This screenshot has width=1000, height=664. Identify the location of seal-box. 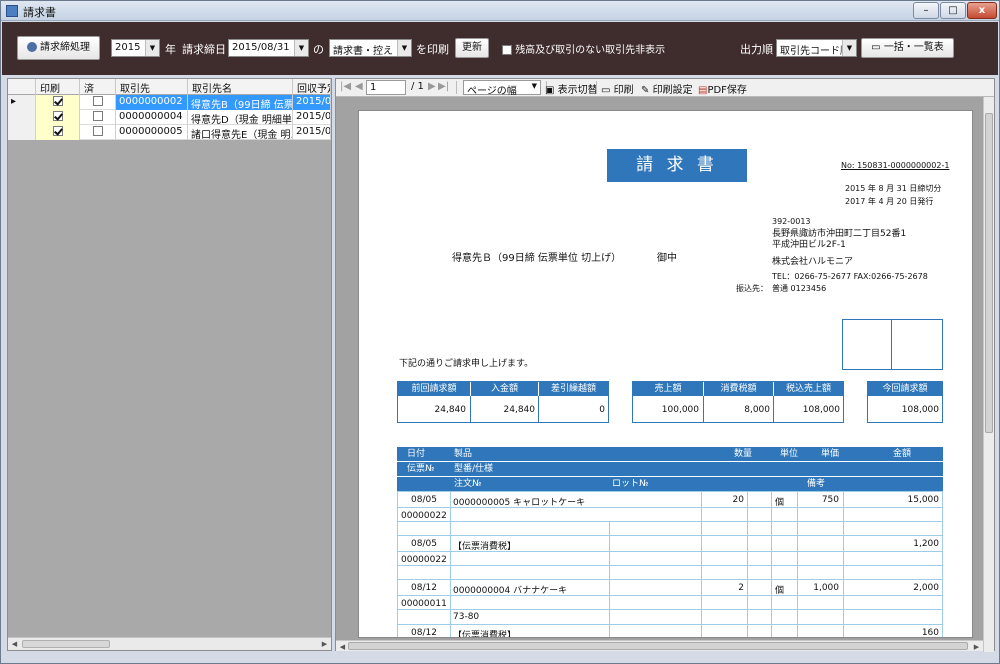
(892, 344).